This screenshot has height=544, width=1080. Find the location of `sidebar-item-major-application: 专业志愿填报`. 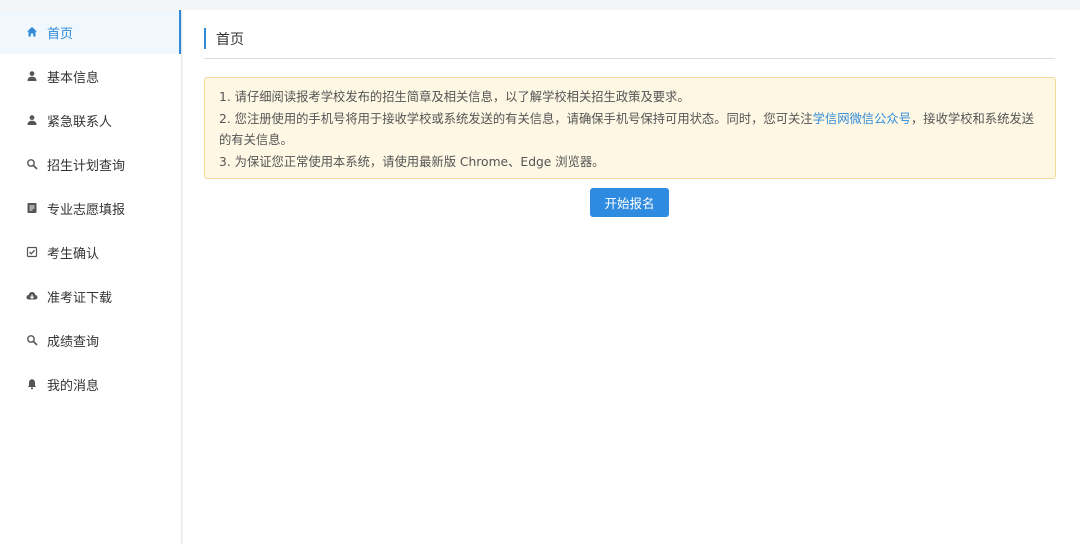

sidebar-item-major-application: 专业志愿填报 is located at coordinates (90, 208).